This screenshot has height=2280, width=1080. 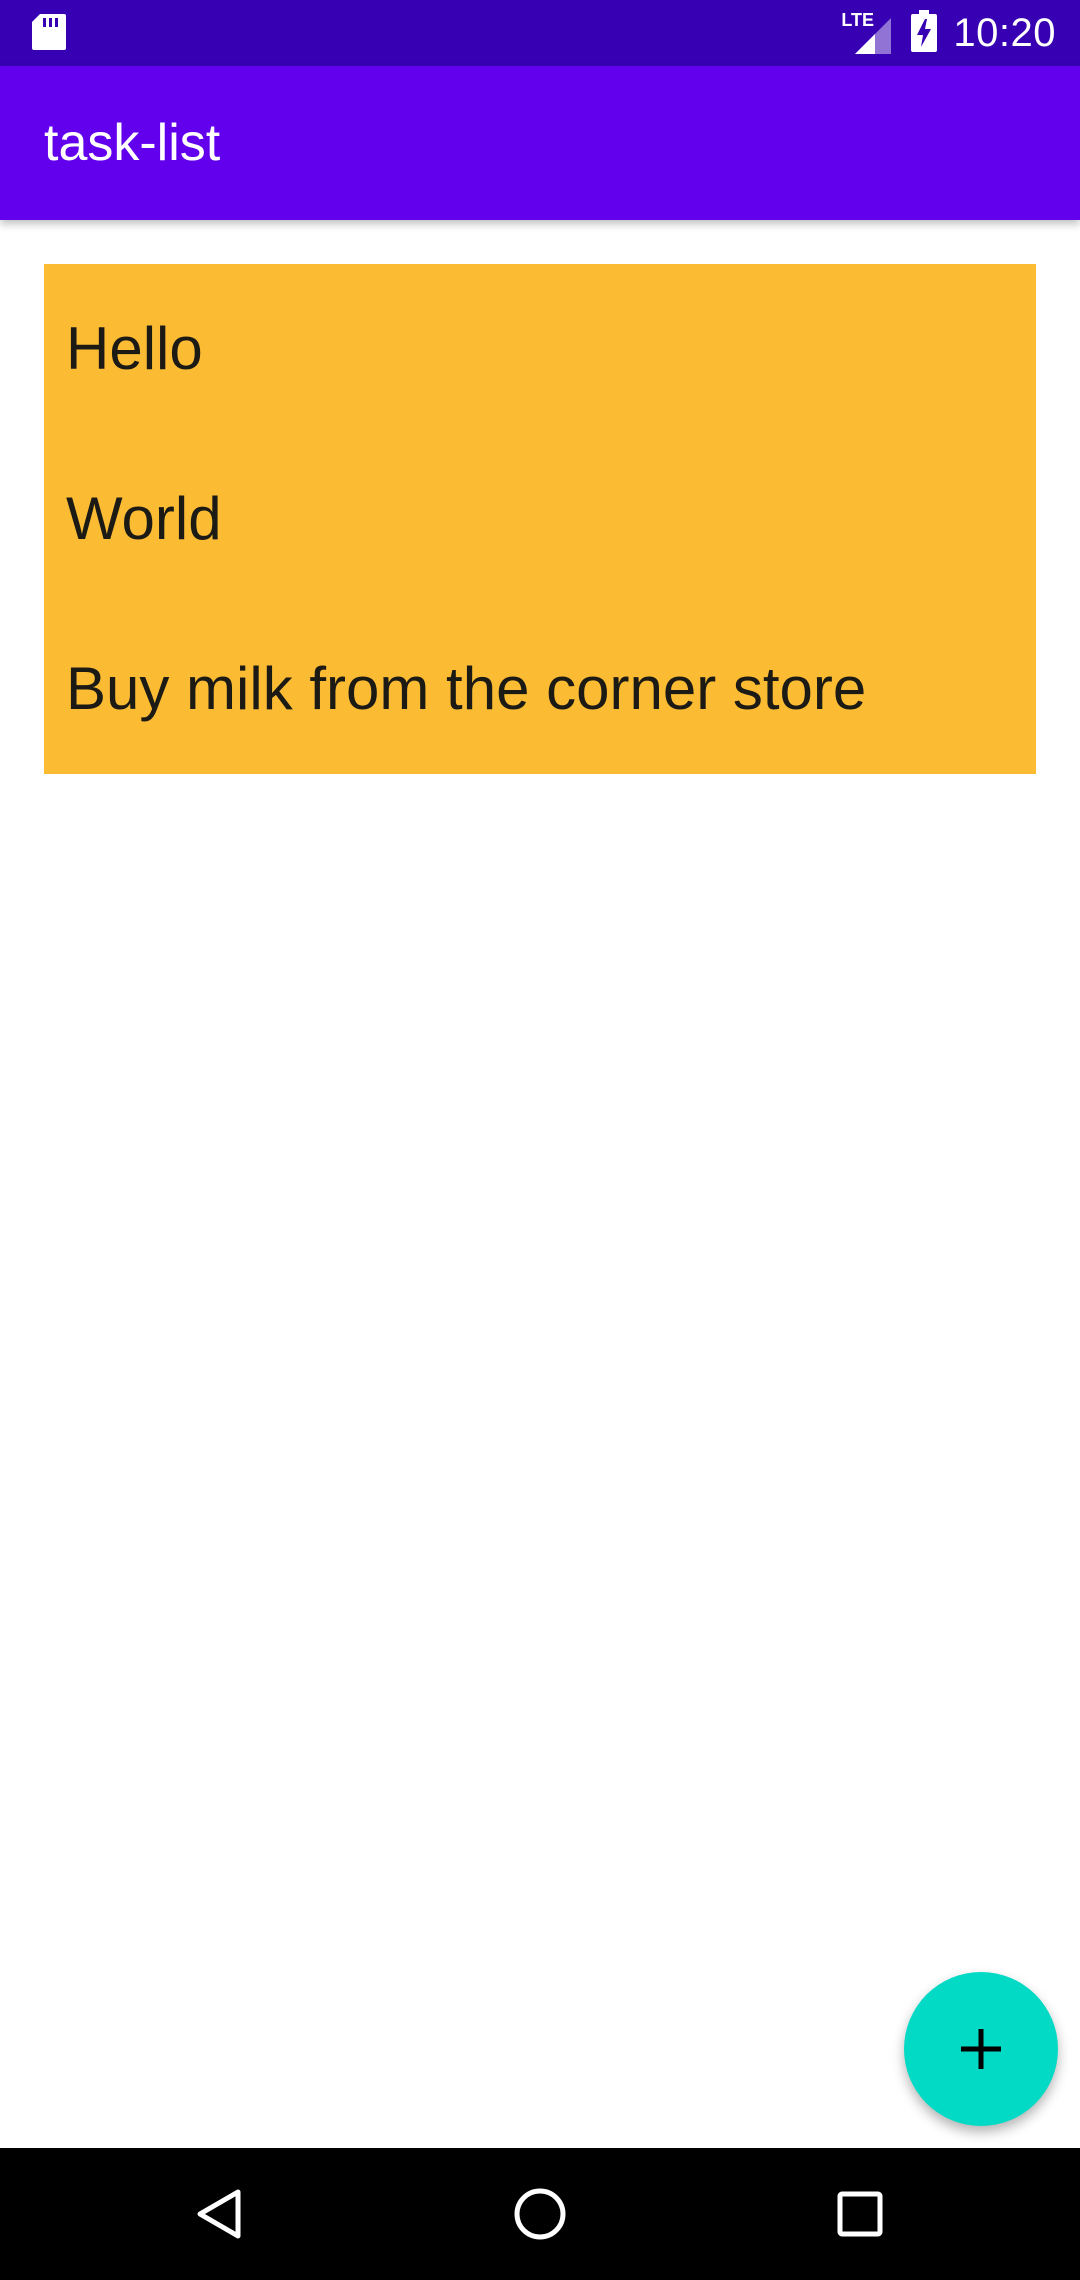 I want to click on status-bar: LTE 10:20, so click(x=540, y=33).